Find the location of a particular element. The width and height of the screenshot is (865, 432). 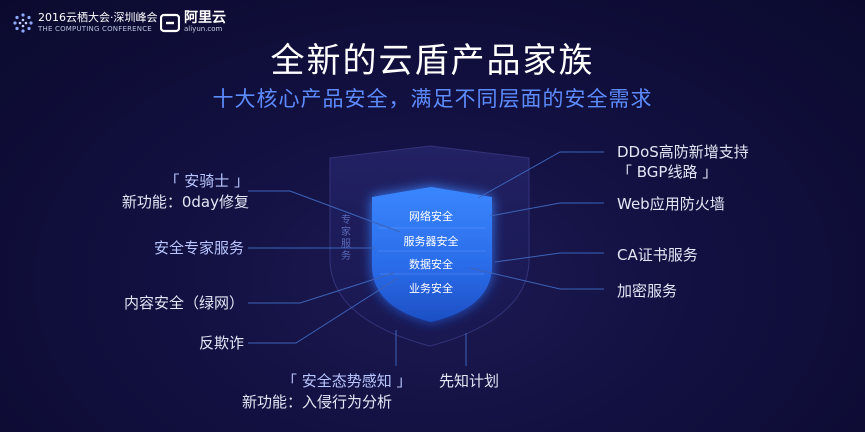

shield-item-data: 数据安全 is located at coordinates (431, 264).